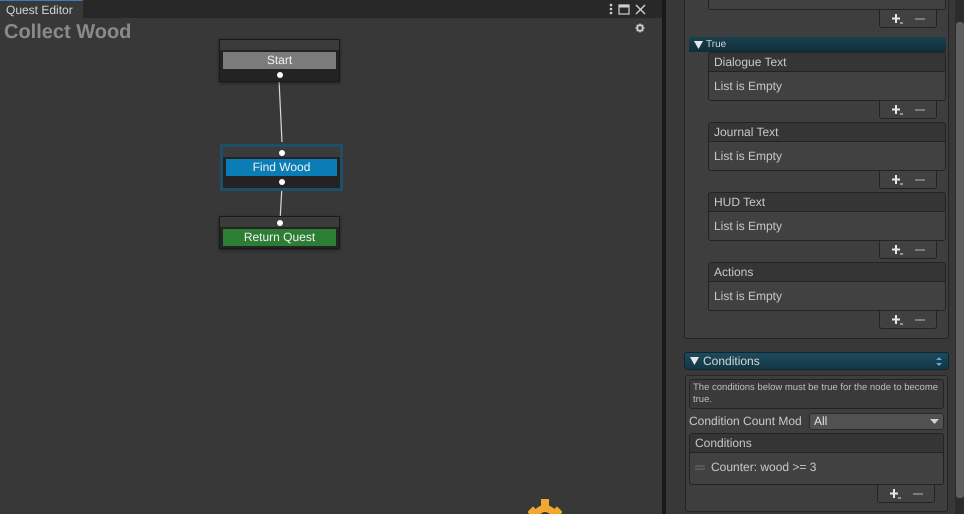  I want to click on dropdown-caret-icon, so click(934, 421).